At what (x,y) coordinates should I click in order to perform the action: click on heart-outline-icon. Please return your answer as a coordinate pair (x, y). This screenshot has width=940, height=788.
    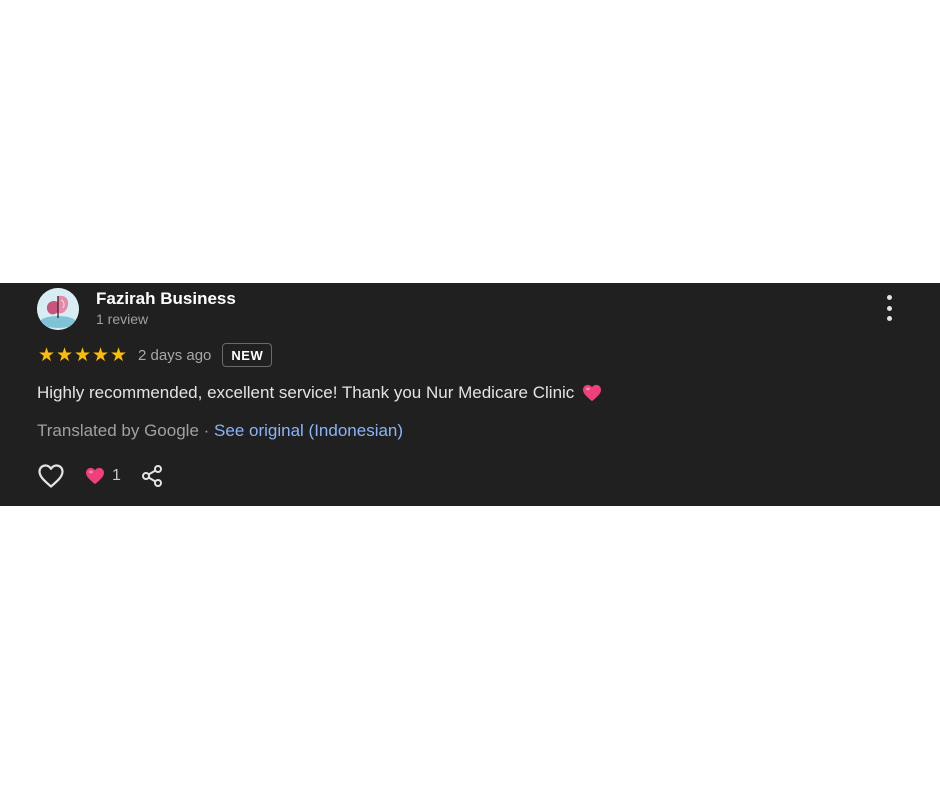
    Looking at the image, I should click on (51, 476).